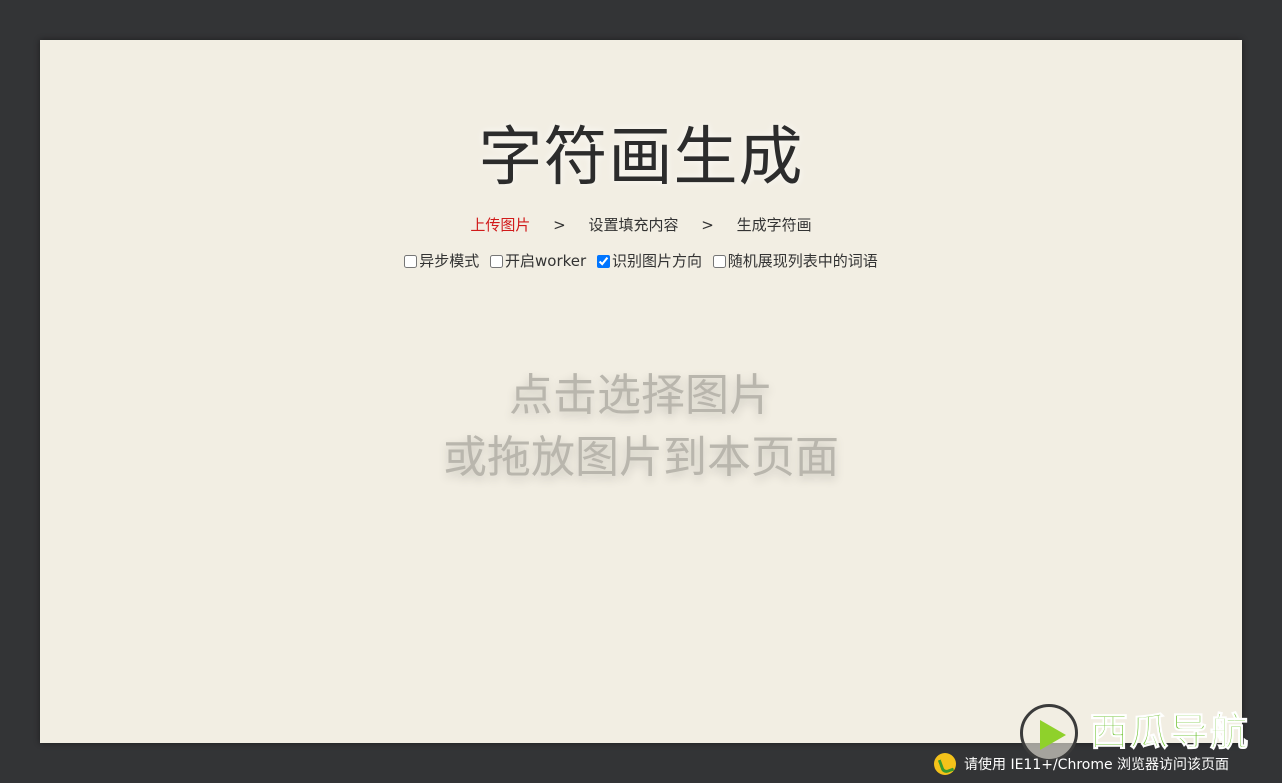  What do you see at coordinates (641, 427) in the screenshot?
I see `image-dropzone: 点击选择图片 或拖放图片到本页面` at bounding box center [641, 427].